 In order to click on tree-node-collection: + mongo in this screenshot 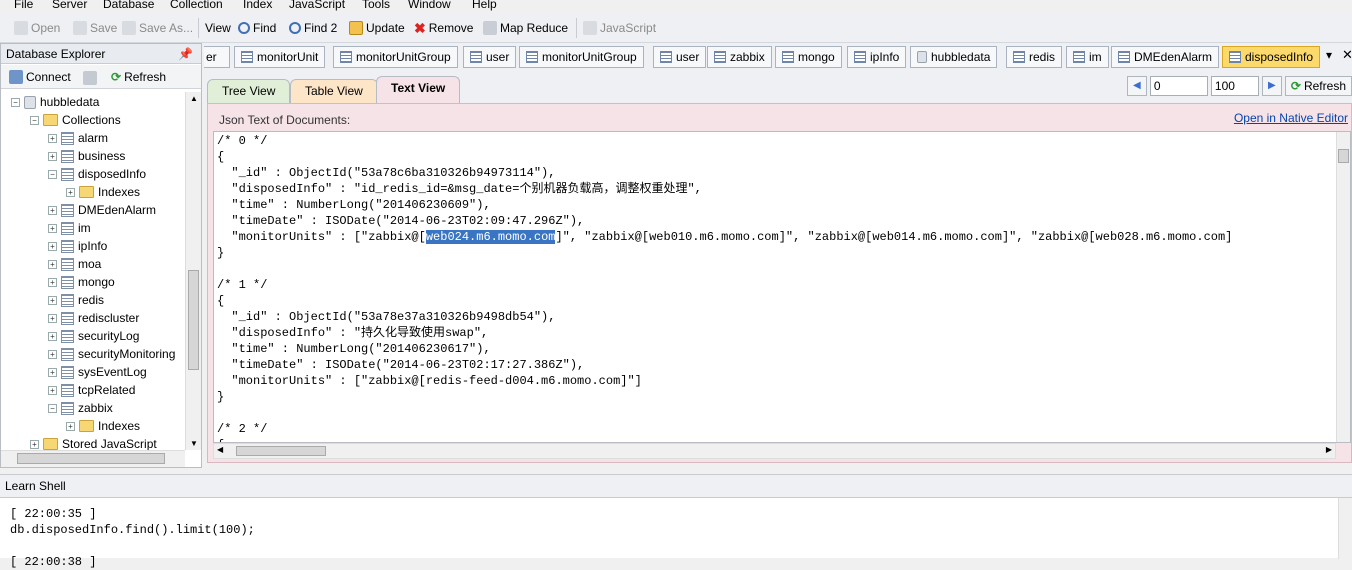, I will do `click(81, 282)`.